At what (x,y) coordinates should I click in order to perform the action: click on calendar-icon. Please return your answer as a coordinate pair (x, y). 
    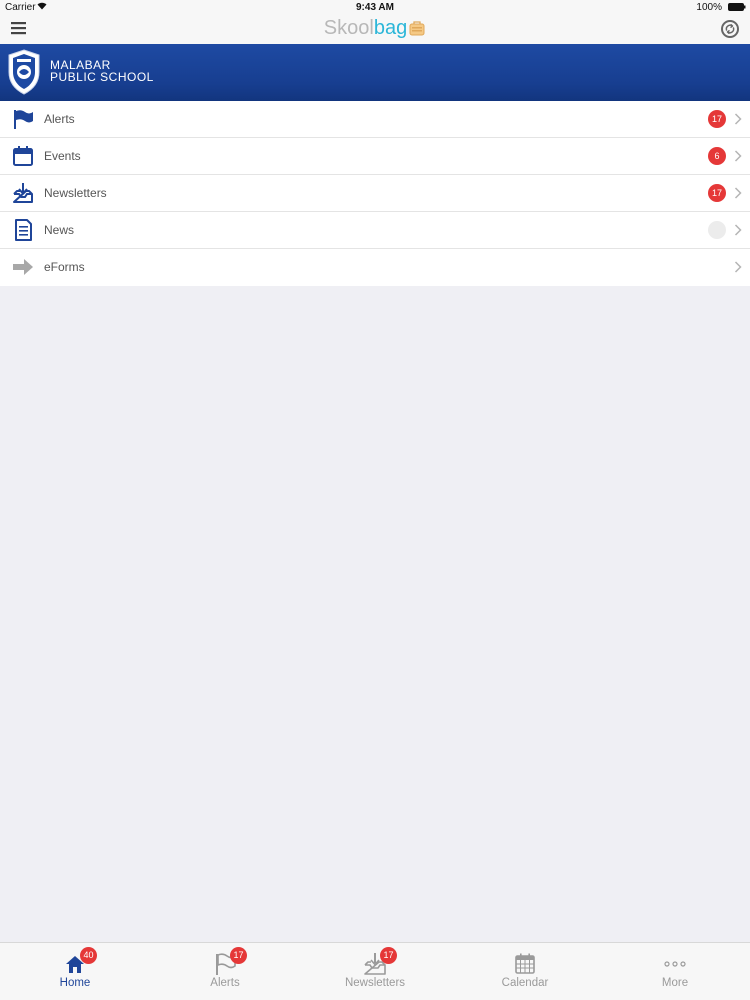
    Looking at the image, I should click on (23, 156).